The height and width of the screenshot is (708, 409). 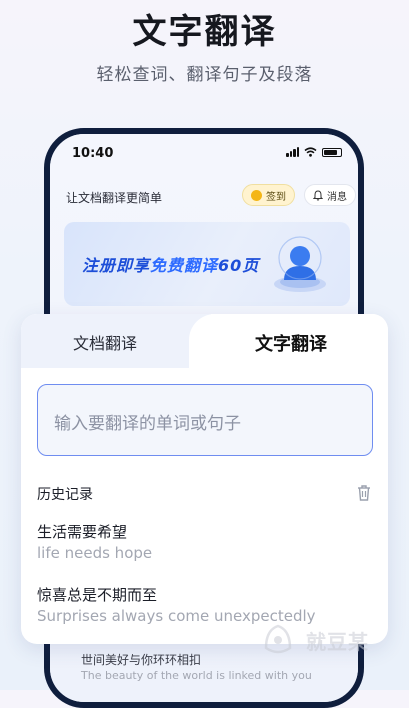 I want to click on history-item-source: 世间美好与你环环相扣, so click(x=141, y=659).